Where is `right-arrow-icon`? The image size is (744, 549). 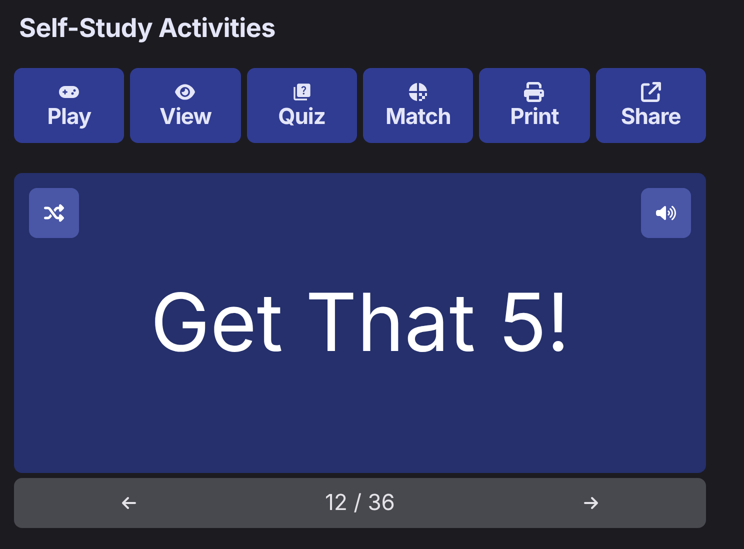
right-arrow-icon is located at coordinates (591, 503).